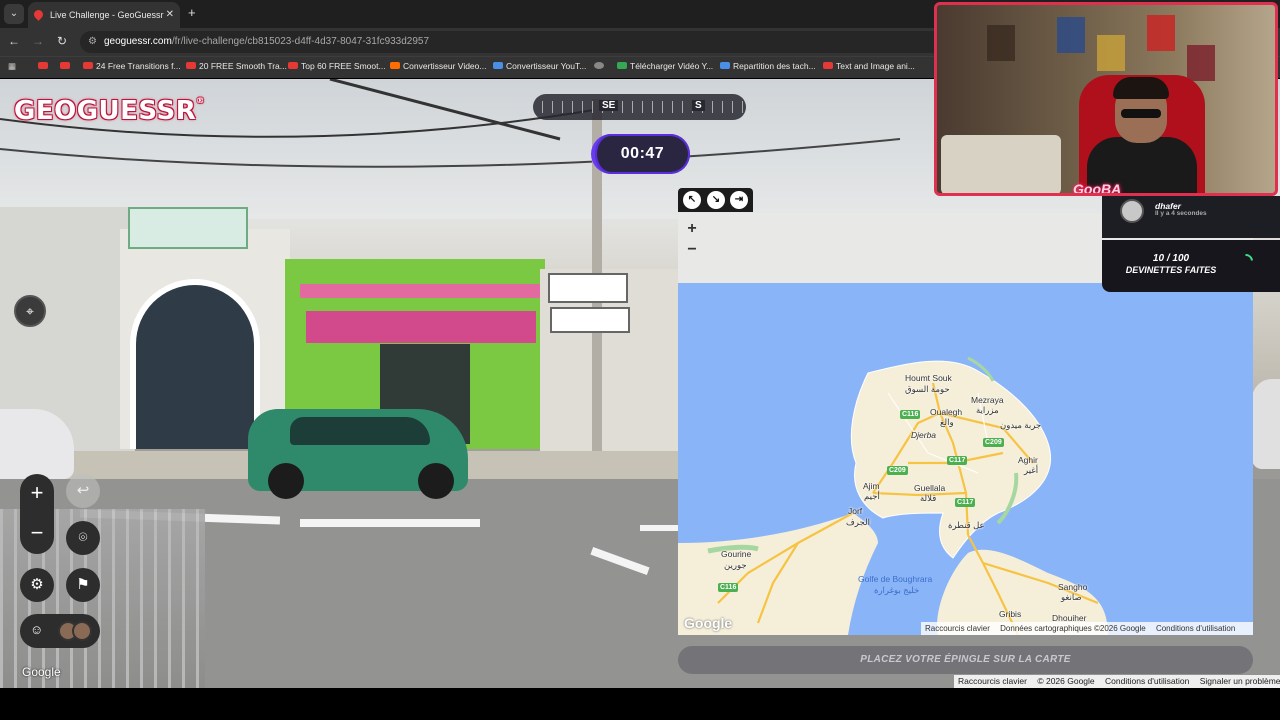 The image size is (1280, 720). I want to click on place-pin-button: PLACEZ VOTRE ÉPINGLE SUR LA CARTE, so click(965, 660).